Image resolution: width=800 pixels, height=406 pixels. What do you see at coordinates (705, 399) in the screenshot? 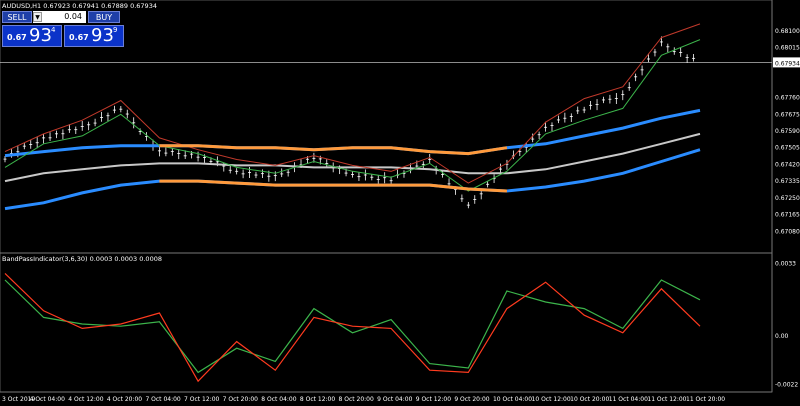
I see `time-tick-label: 11 Oct 20:00` at bounding box center [705, 399].